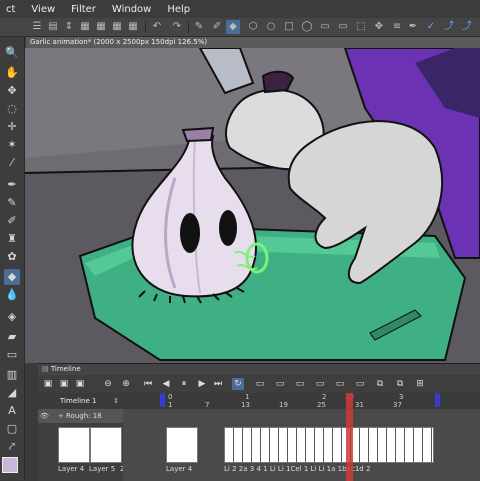 The height and width of the screenshot is (481, 480). Describe the element at coordinates (80, 416) in the screenshot. I see `layer-row-rough: 👁 + Rough: 18` at that location.